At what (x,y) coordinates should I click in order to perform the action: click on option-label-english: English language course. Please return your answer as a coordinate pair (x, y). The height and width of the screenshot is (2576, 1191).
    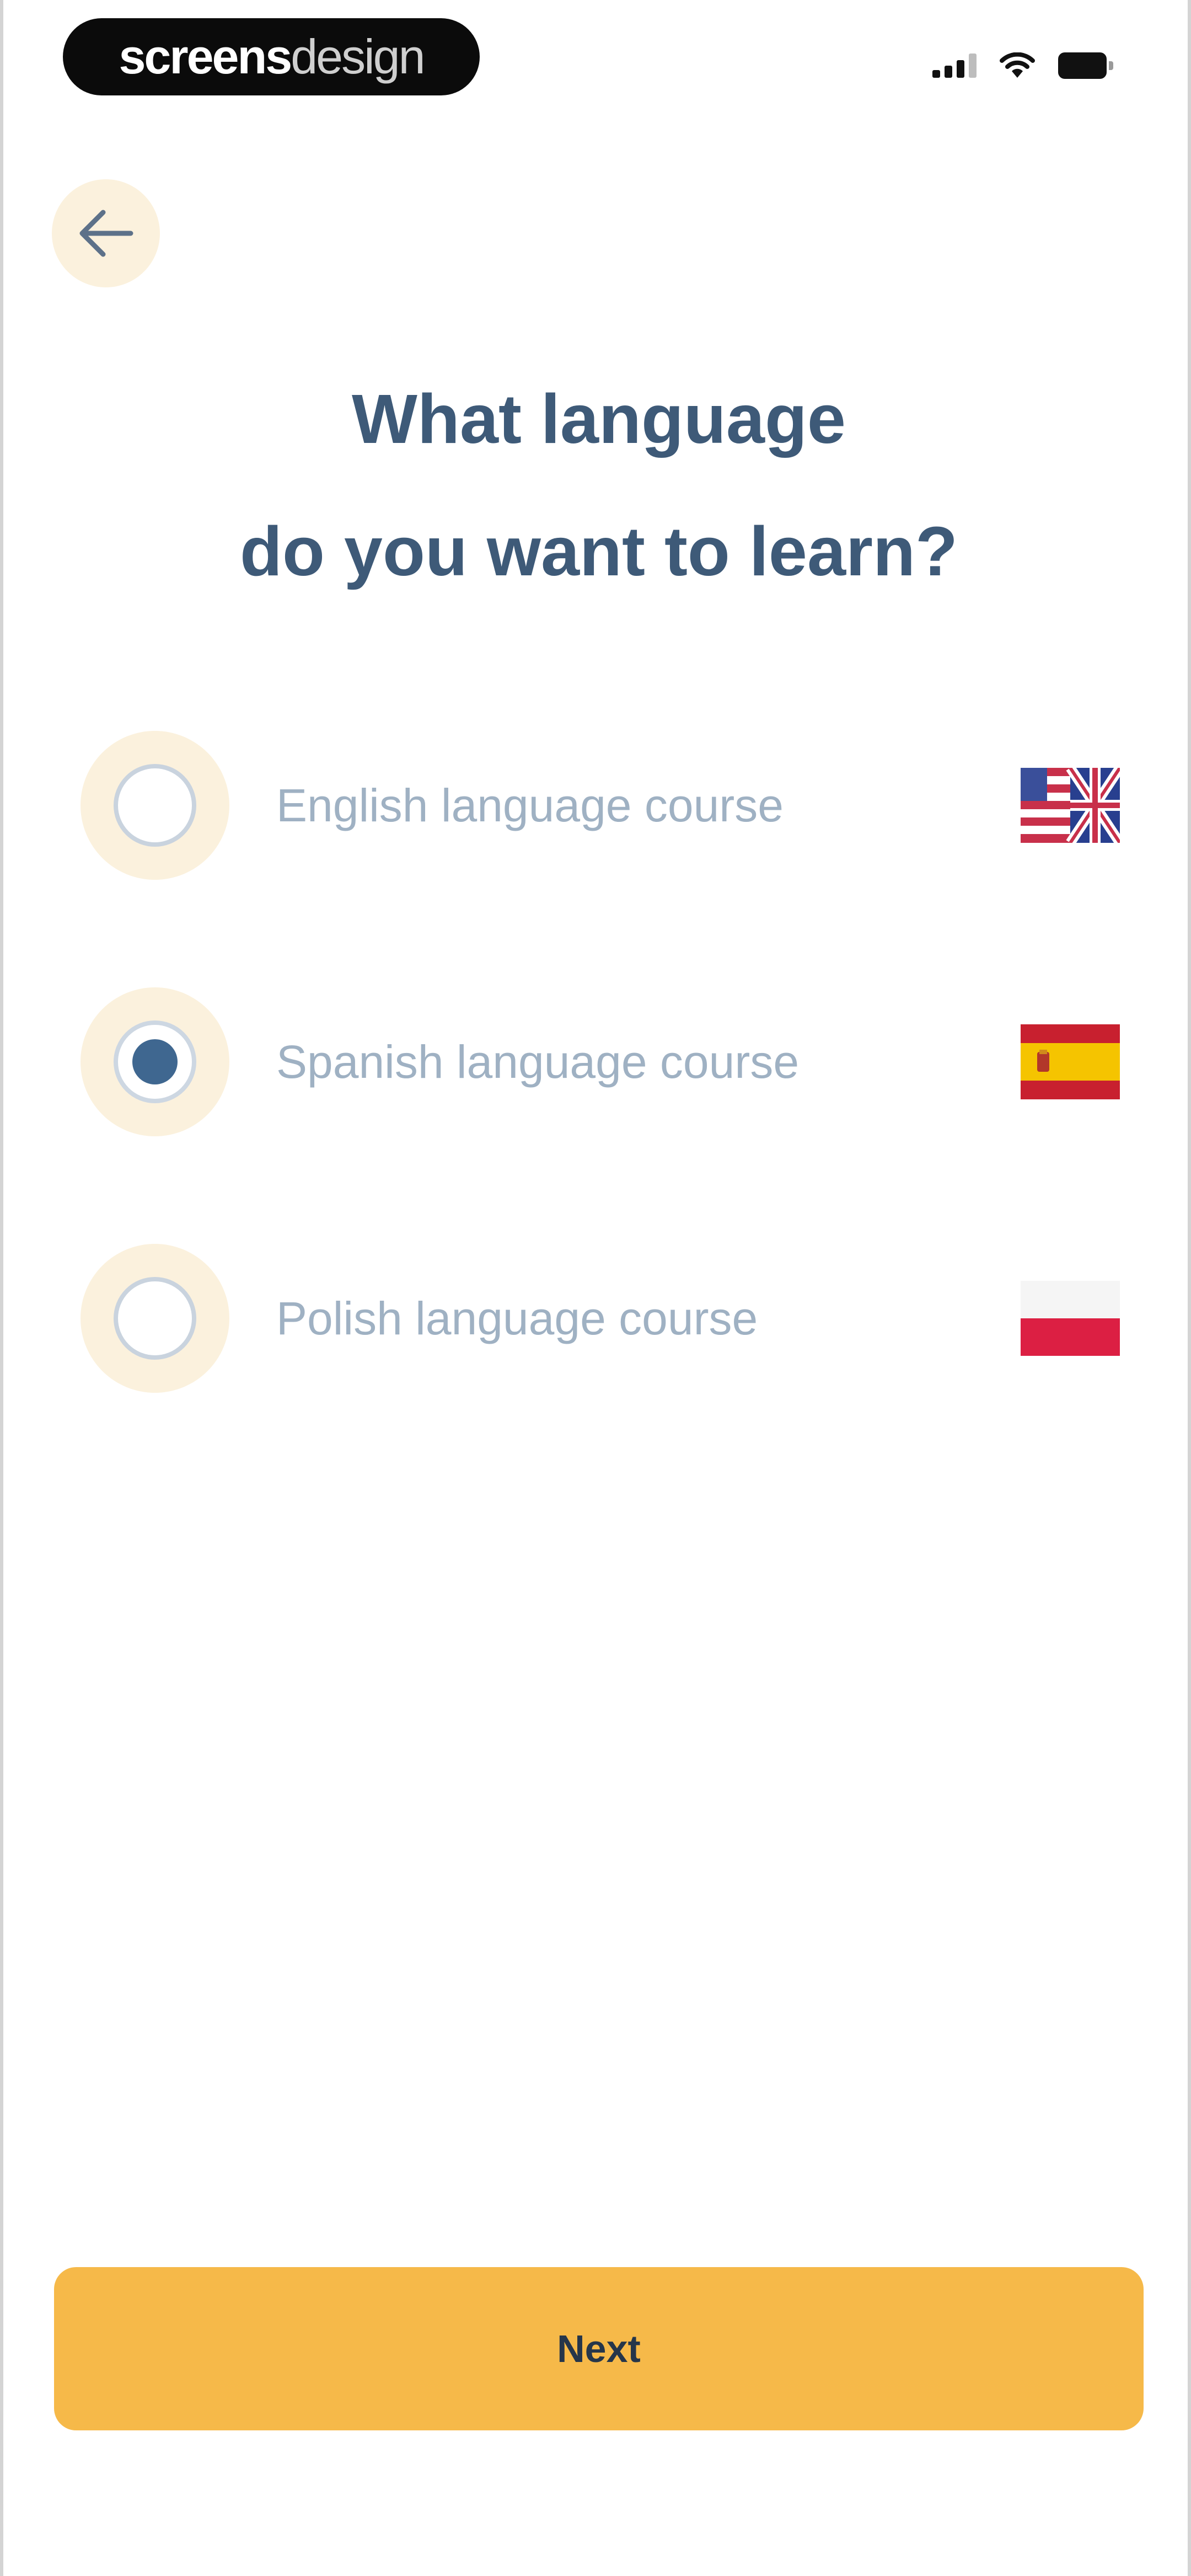
    Looking at the image, I should click on (530, 805).